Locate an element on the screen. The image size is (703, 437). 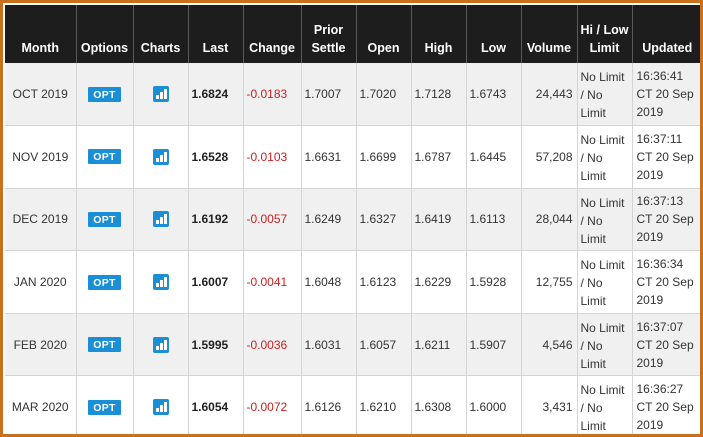
header-updated: Updated is located at coordinates (666, 34).